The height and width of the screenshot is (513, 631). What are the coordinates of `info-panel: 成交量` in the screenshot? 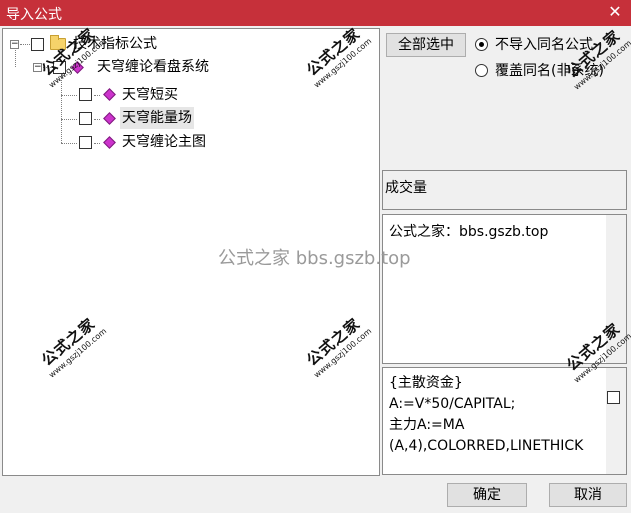 It's located at (504, 190).